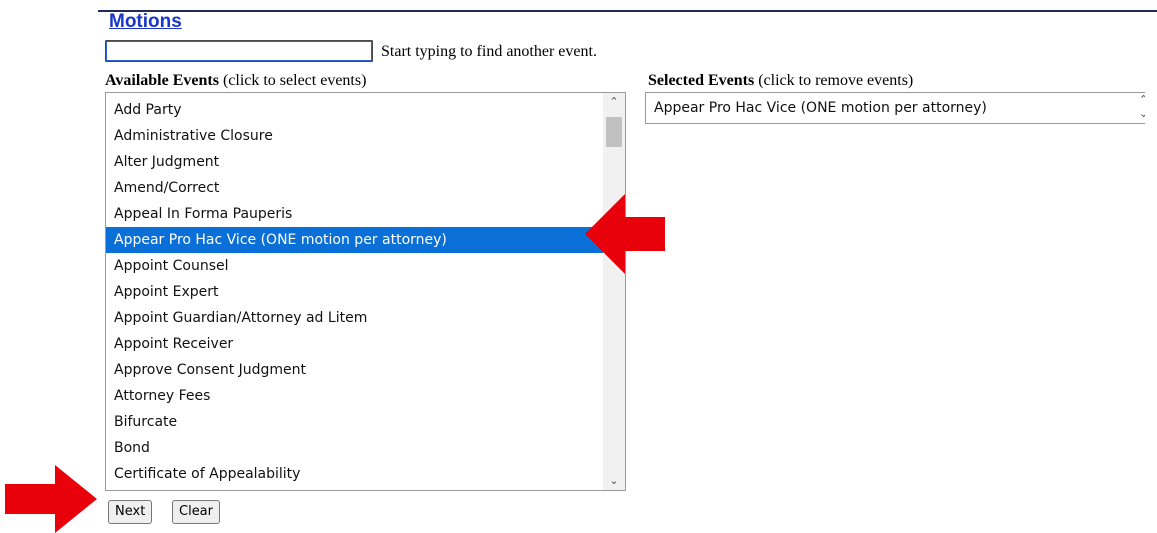  Describe the element at coordinates (354, 188) in the screenshot. I see `list-item: Amend/Correct` at that location.